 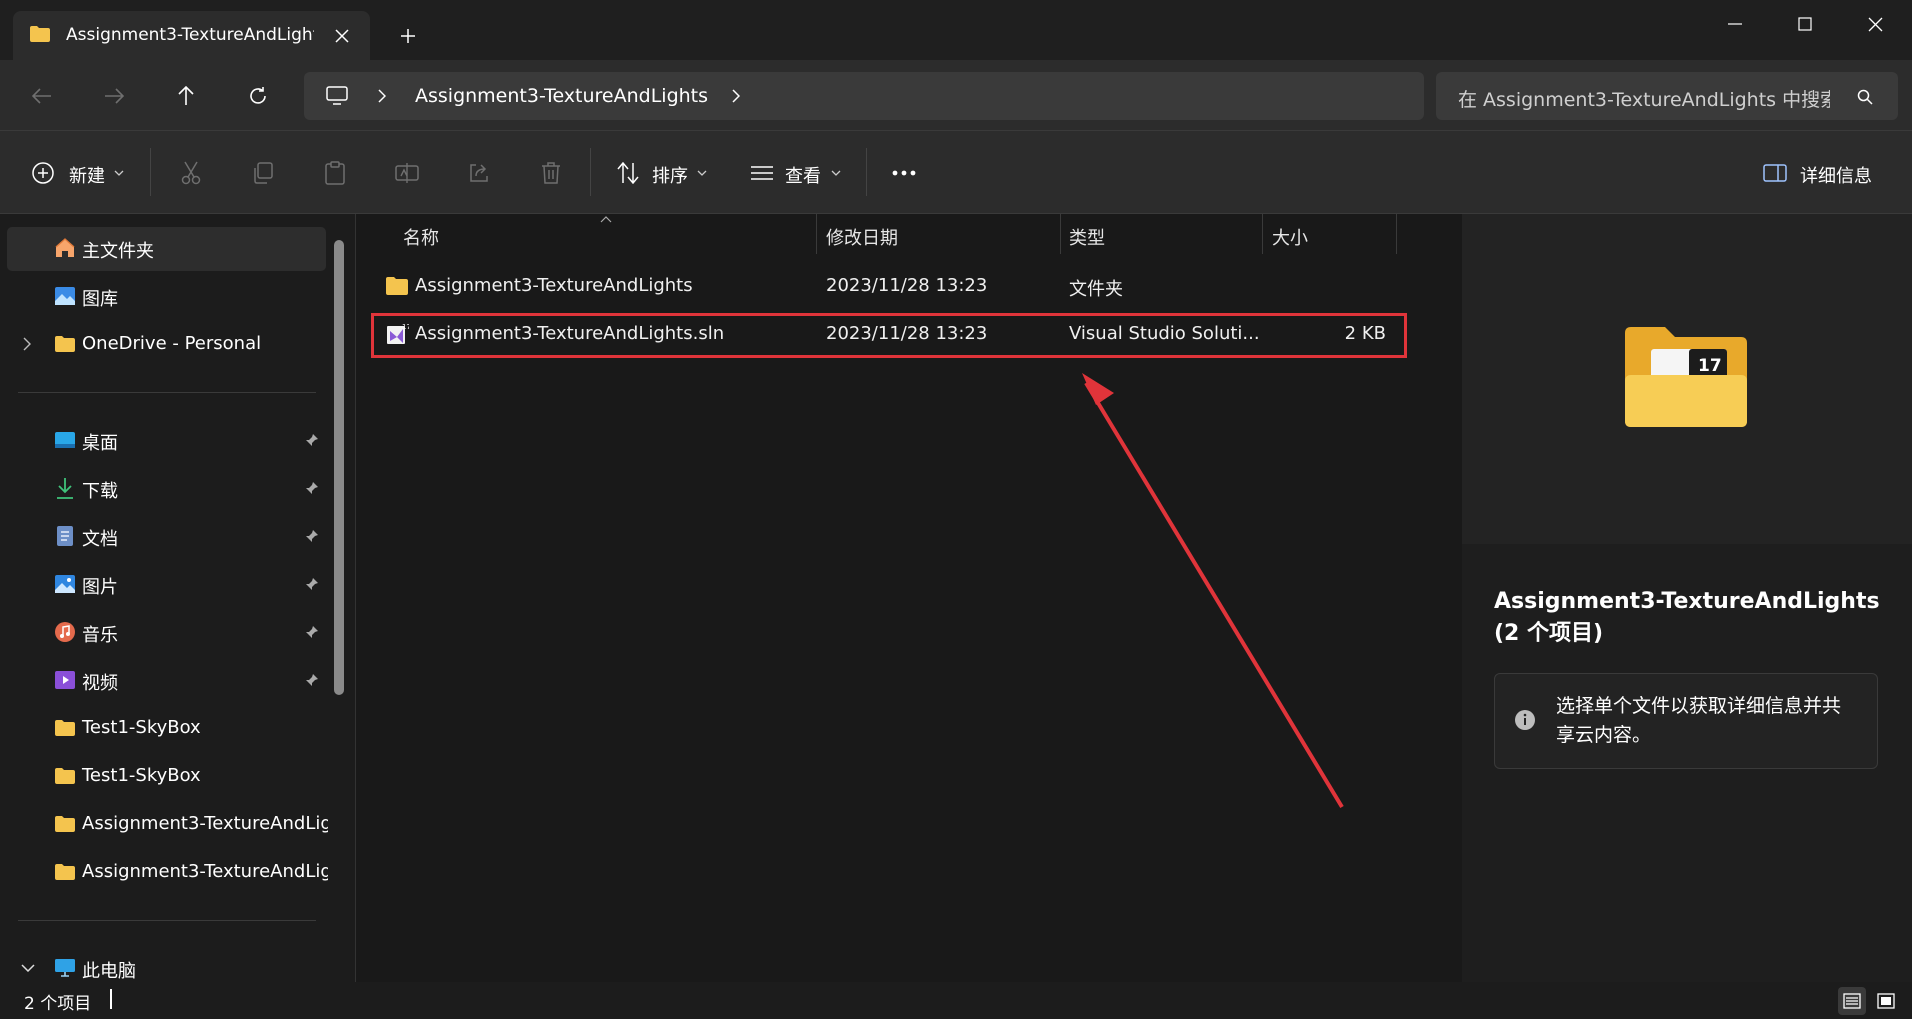 What do you see at coordinates (263, 173) in the screenshot?
I see `copy-icon` at bounding box center [263, 173].